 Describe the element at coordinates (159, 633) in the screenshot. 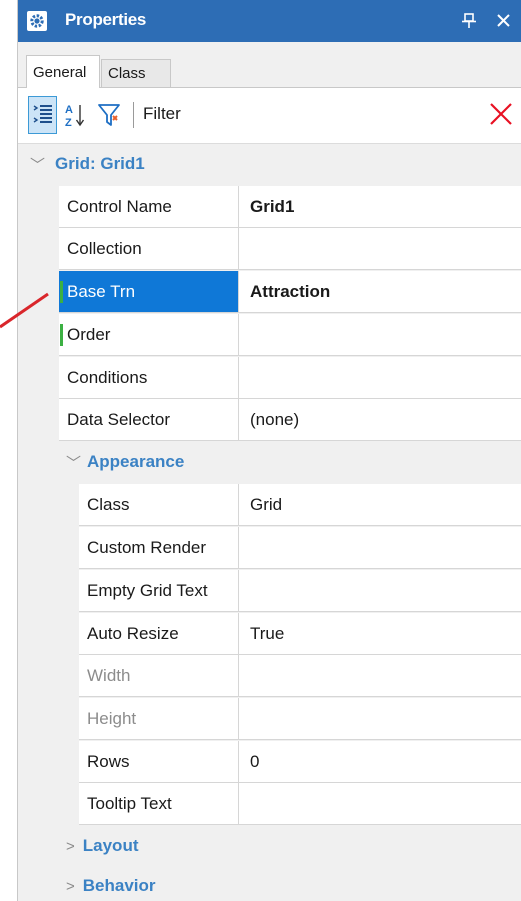

I see `property-name: Auto Resize` at that location.